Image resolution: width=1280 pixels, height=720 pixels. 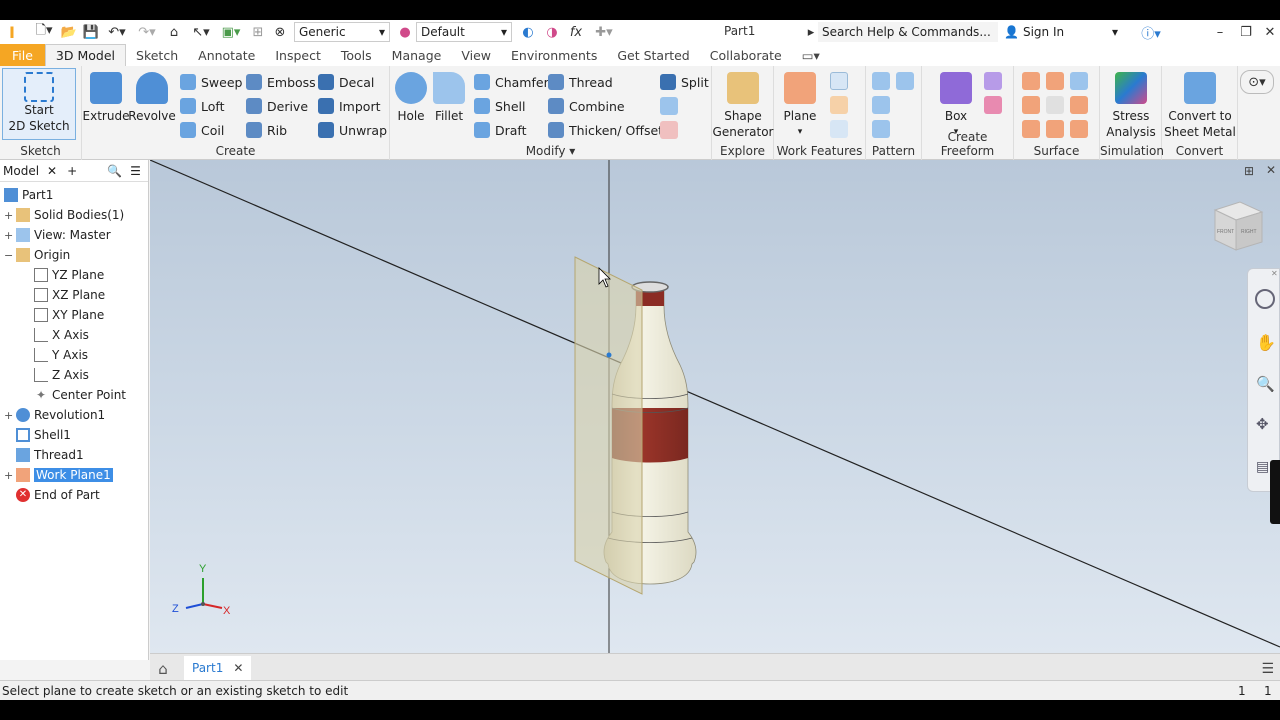 I want to click on loft-button: Loft, so click(x=202, y=106).